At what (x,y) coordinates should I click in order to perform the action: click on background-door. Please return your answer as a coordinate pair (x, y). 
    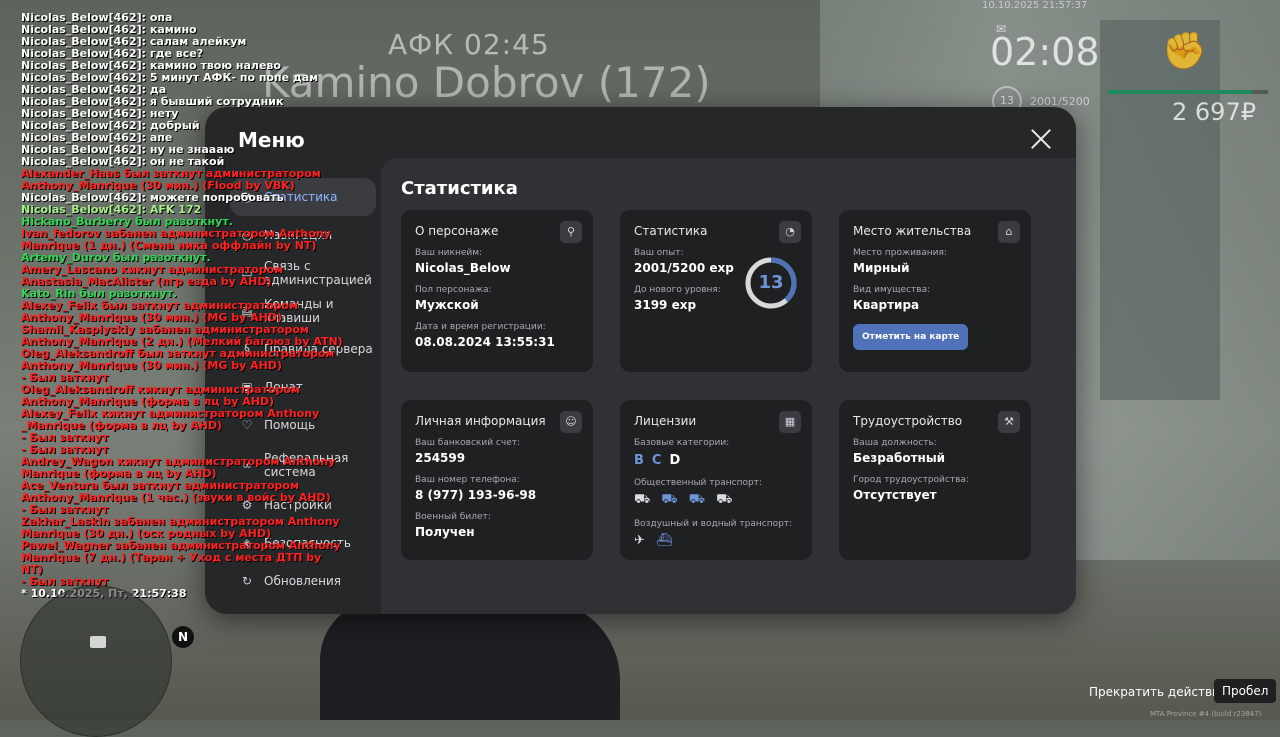
    Looking at the image, I should click on (1160, 210).